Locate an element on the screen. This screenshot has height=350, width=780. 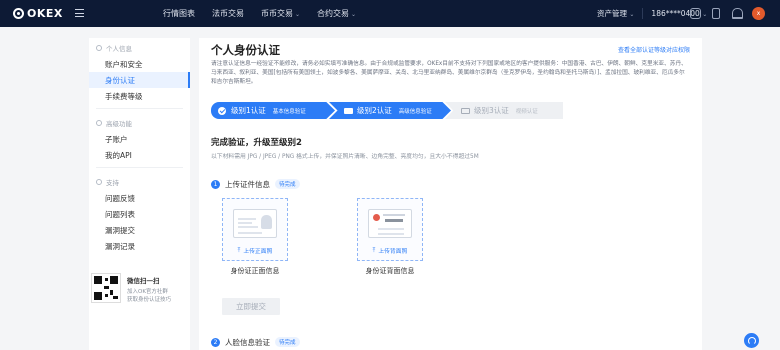
sidebar-item-bug-records: 漏洞记录 is located at coordinates (139, 246).